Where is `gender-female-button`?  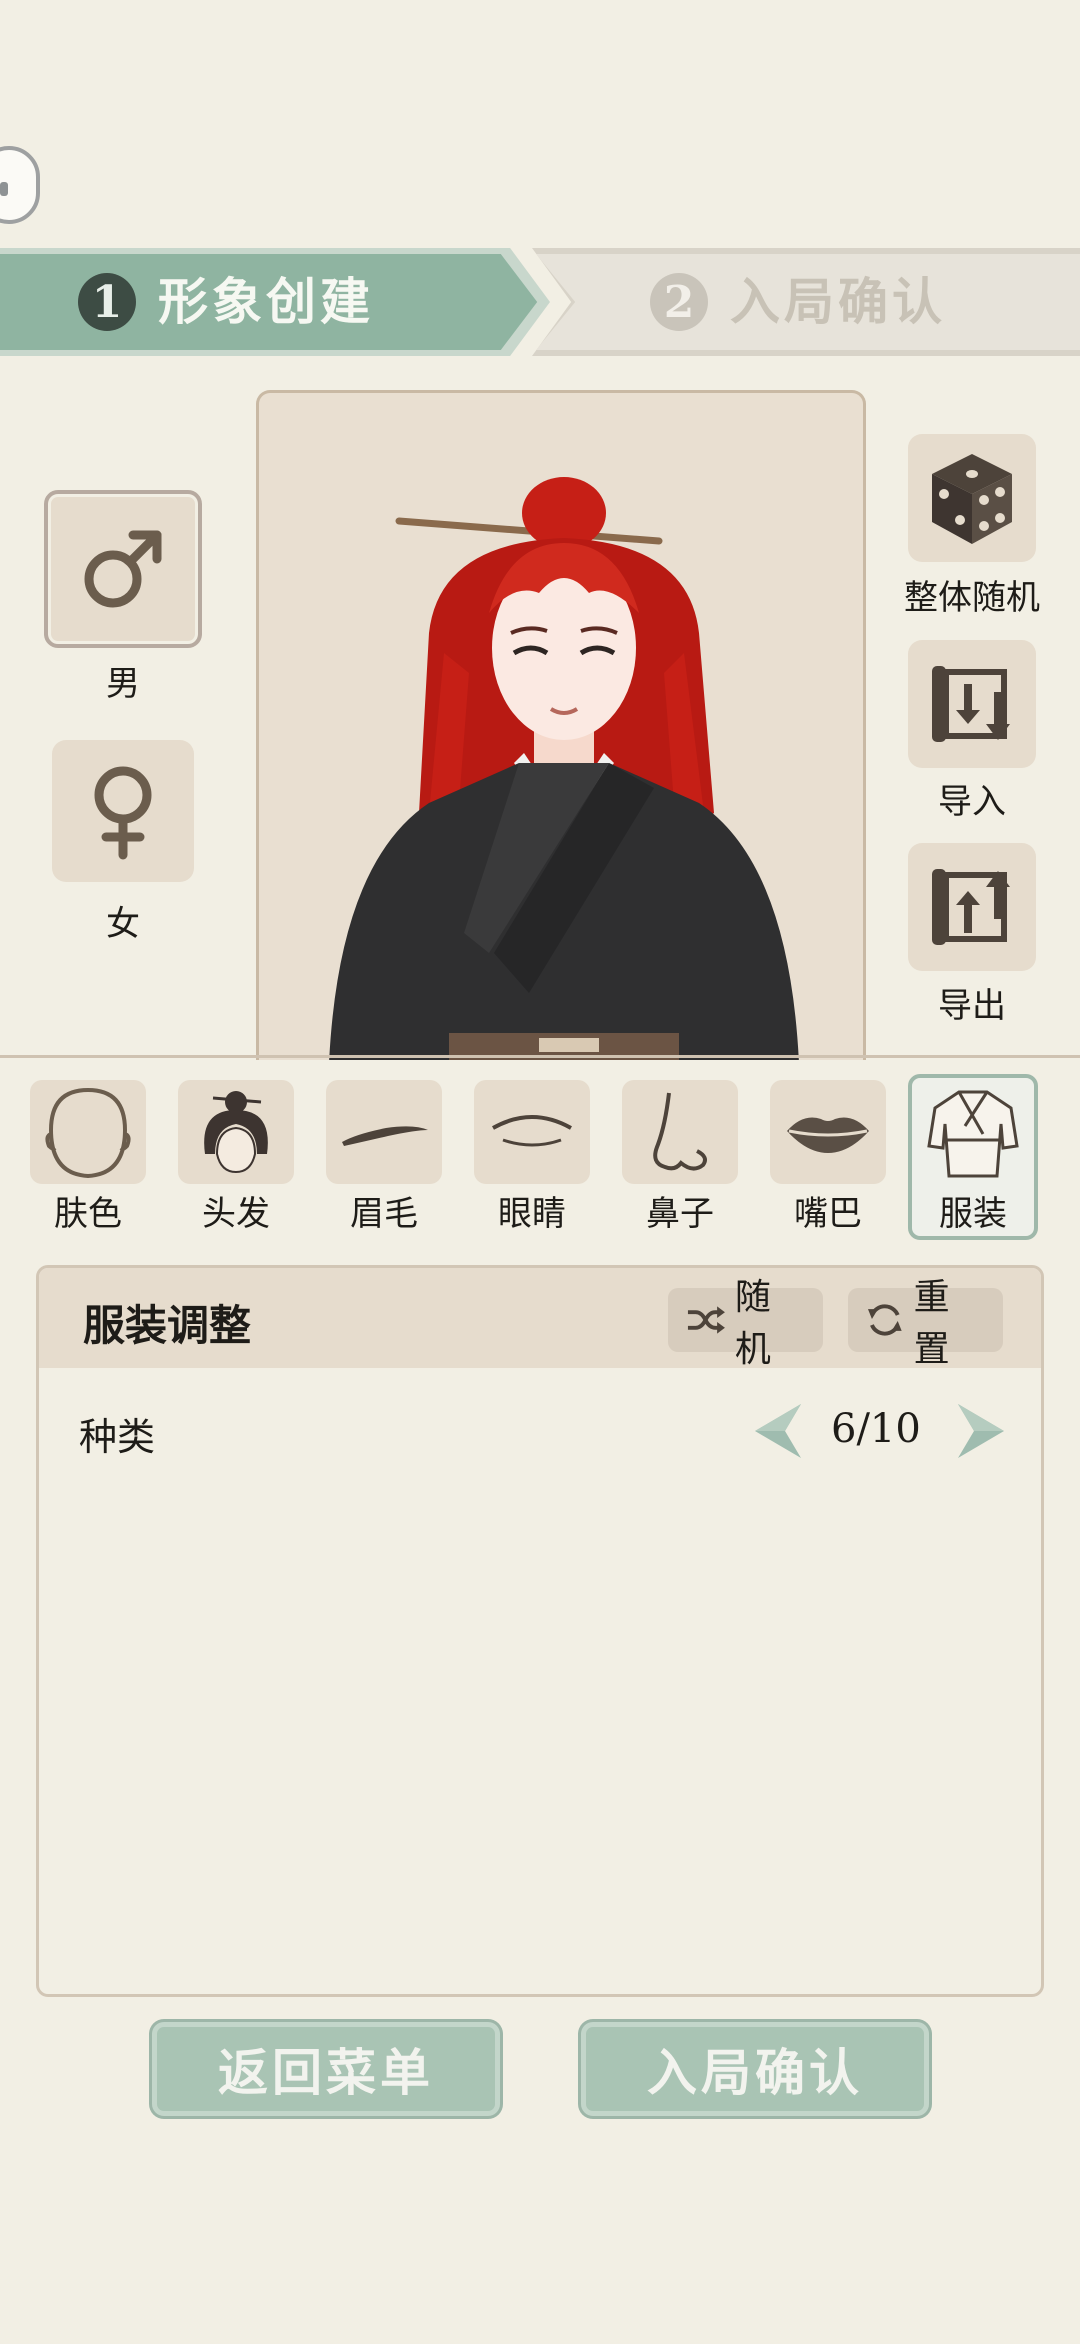
gender-female-button is located at coordinates (123, 811).